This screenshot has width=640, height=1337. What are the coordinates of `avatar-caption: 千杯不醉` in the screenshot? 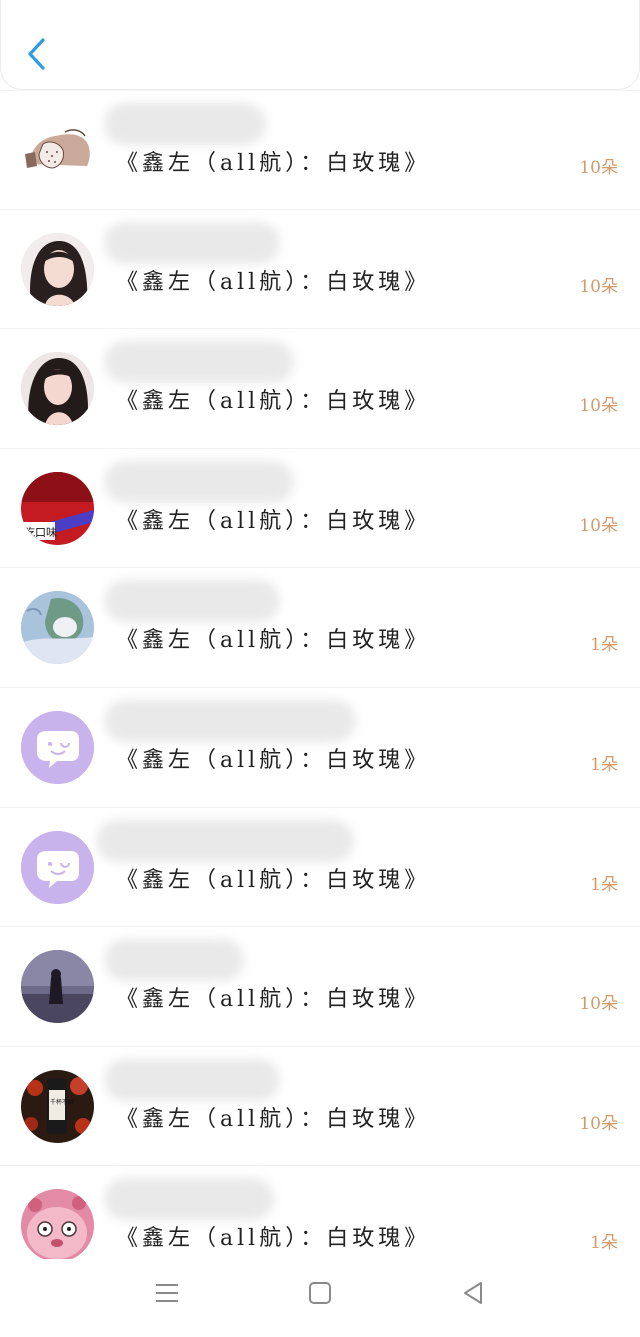 It's located at (62, 1102).